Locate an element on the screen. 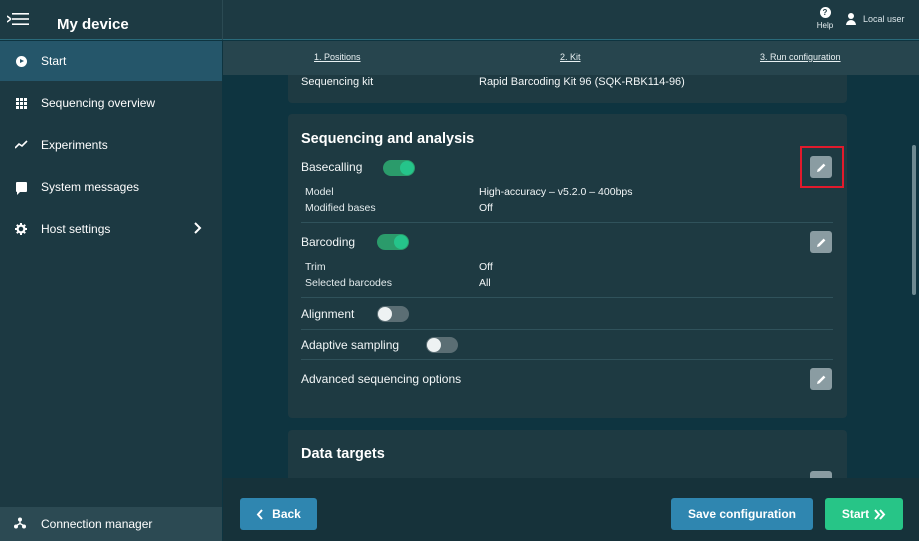 The image size is (919, 541). bottom-action-bar: Back Save configuration Start is located at coordinates (571, 509).